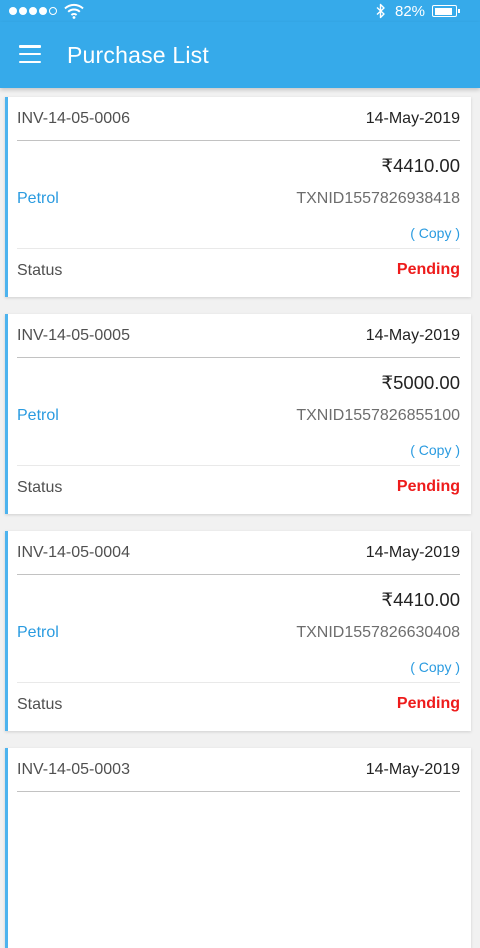 The width and height of the screenshot is (480, 948). I want to click on app-bar: Purchase List, so click(240, 55).